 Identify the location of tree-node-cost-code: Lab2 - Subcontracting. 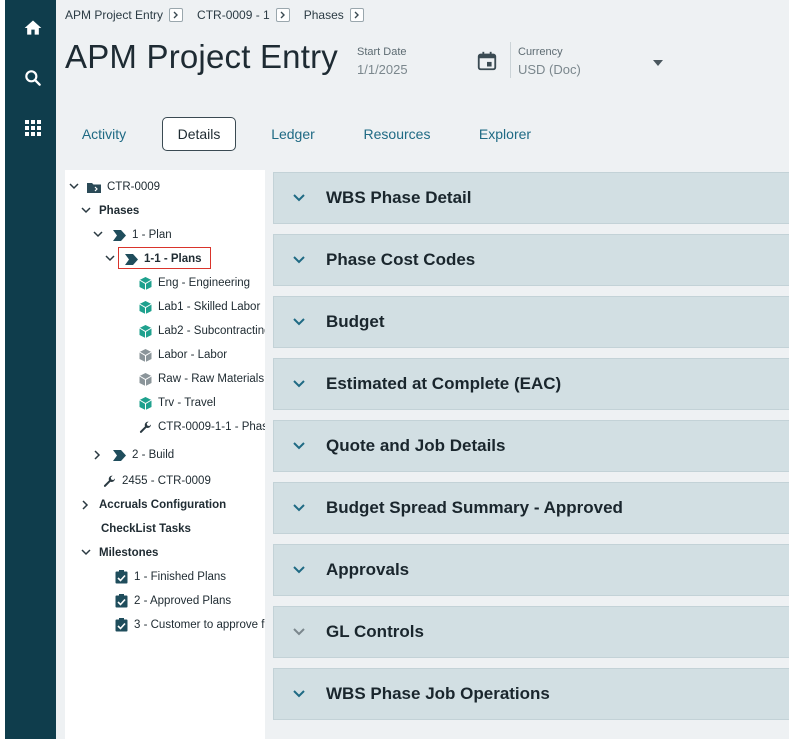
(201, 331).